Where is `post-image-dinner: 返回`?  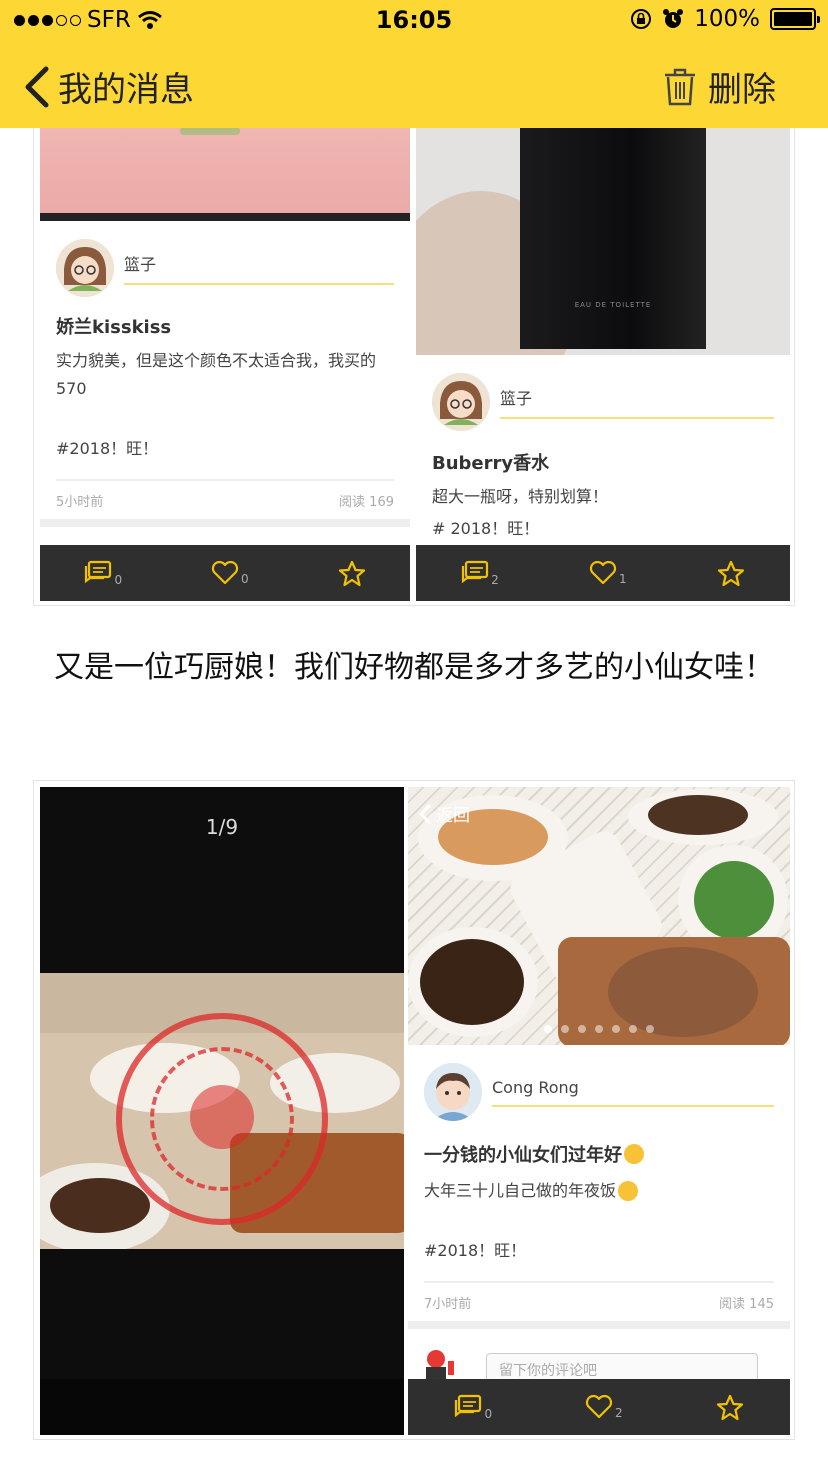
post-image-dinner: 返回 is located at coordinates (599, 916).